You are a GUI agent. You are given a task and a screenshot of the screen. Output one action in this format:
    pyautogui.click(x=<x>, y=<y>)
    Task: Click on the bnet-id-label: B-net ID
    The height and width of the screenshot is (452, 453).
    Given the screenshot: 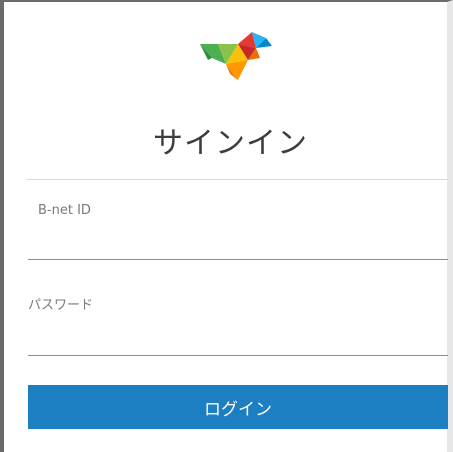 What is the action you would take?
    pyautogui.click(x=64, y=210)
    